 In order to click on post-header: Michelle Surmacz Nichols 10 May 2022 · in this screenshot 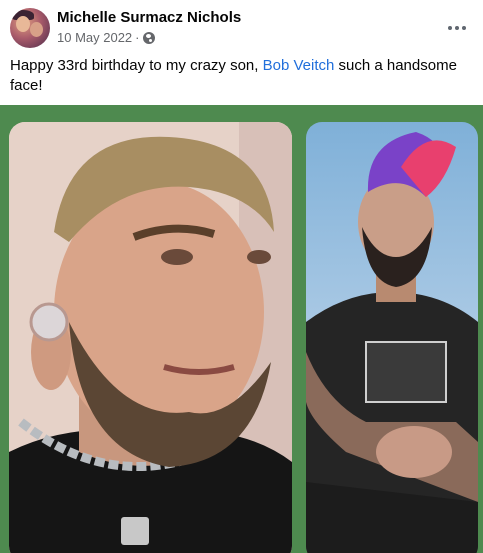, I will do `click(241, 28)`.